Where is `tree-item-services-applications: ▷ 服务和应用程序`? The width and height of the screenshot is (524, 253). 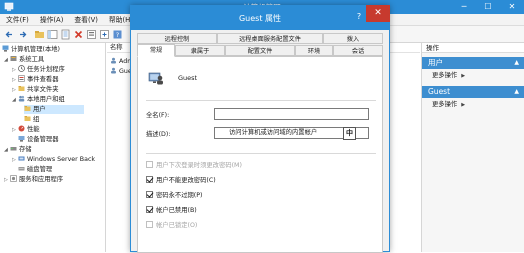 tree-item-services-applications: ▷ 服务和应用程序 is located at coordinates (33, 179).